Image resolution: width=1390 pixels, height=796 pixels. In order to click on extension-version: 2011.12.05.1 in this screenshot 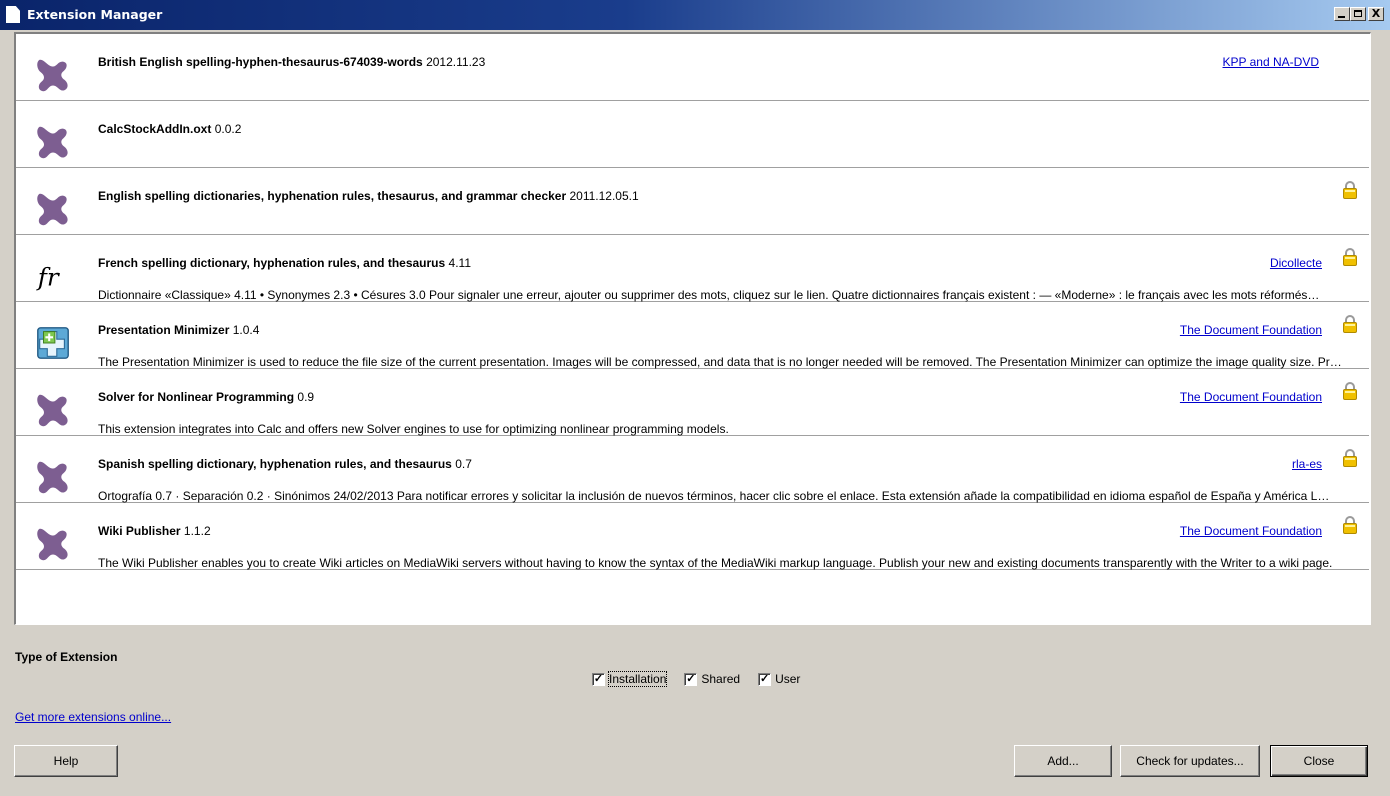, I will do `click(604, 196)`.